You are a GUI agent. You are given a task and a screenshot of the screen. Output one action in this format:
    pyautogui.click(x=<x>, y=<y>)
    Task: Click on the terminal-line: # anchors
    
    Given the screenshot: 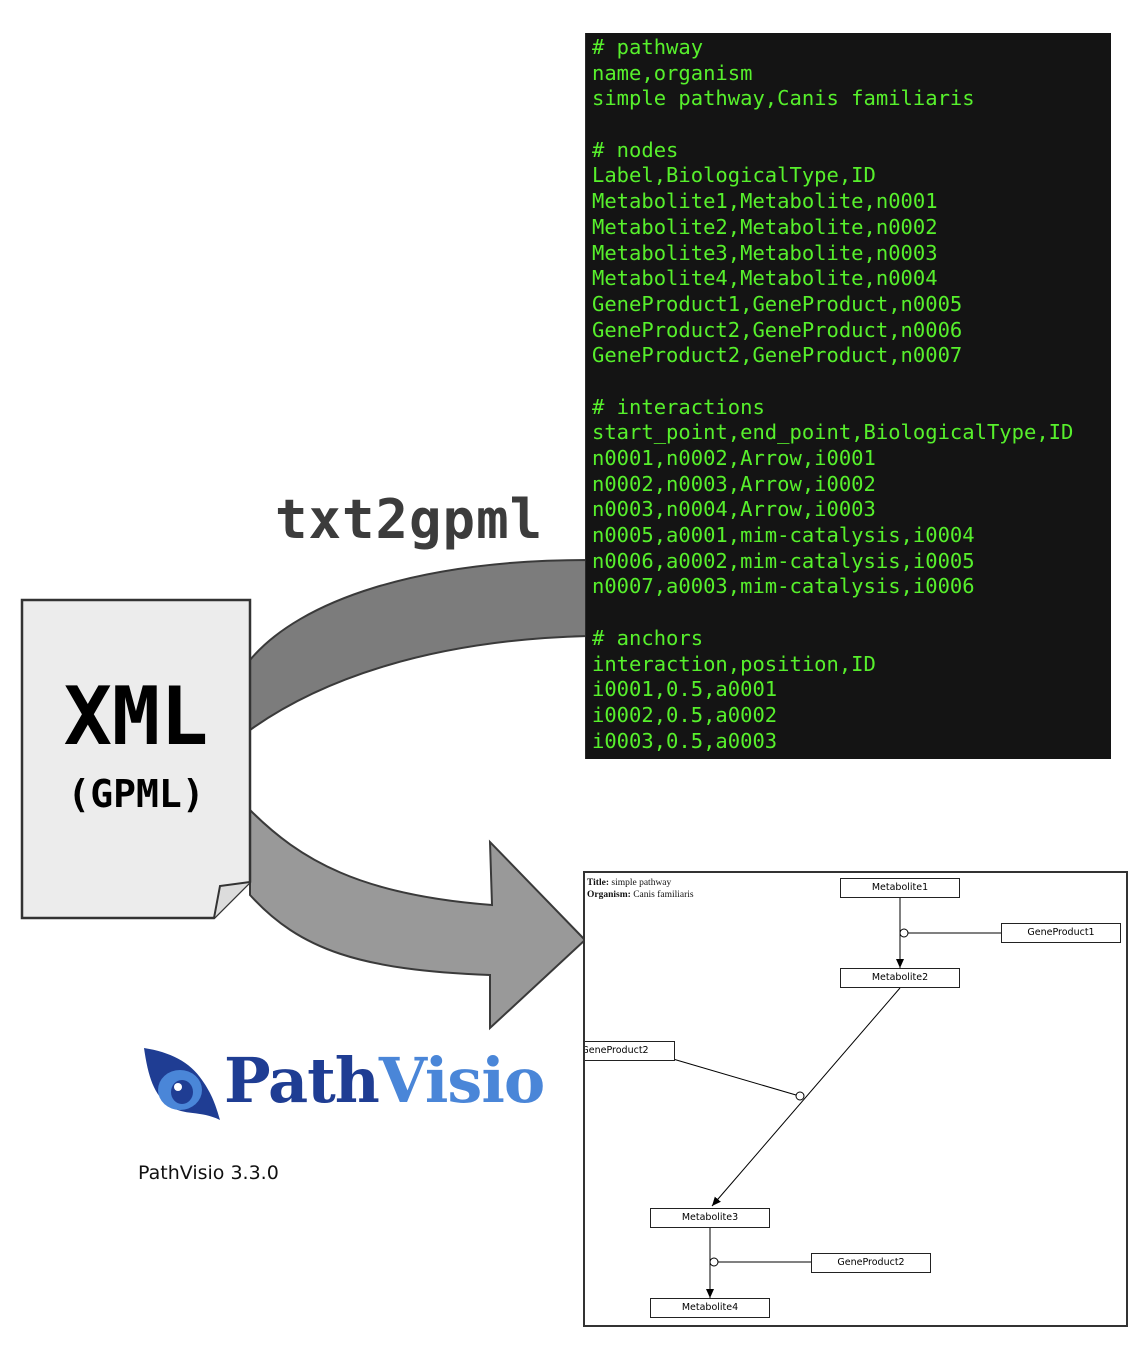 What is the action you would take?
    pyautogui.click(x=648, y=637)
    